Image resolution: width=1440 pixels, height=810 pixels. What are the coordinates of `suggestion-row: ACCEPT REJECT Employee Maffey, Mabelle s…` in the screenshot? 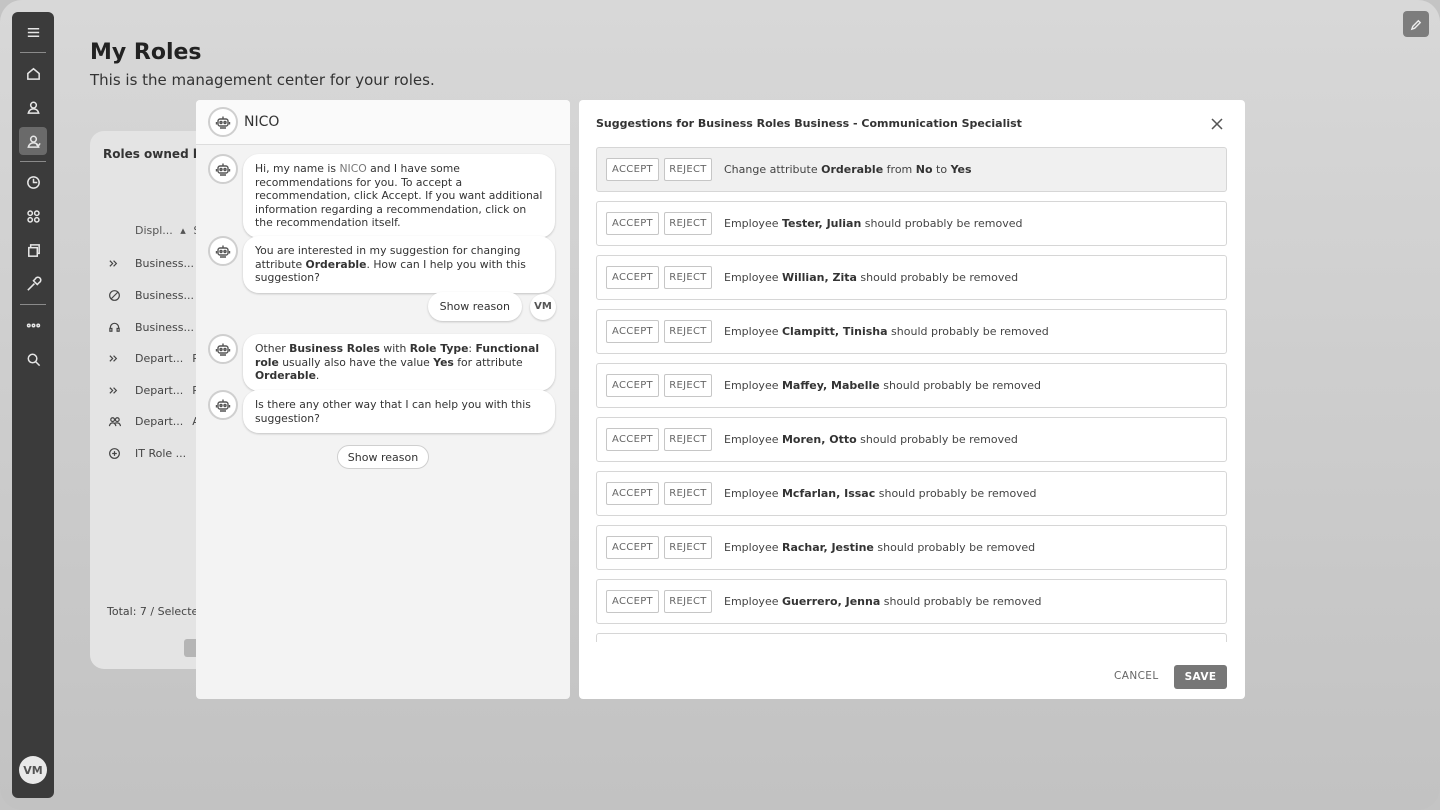 It's located at (911, 385).